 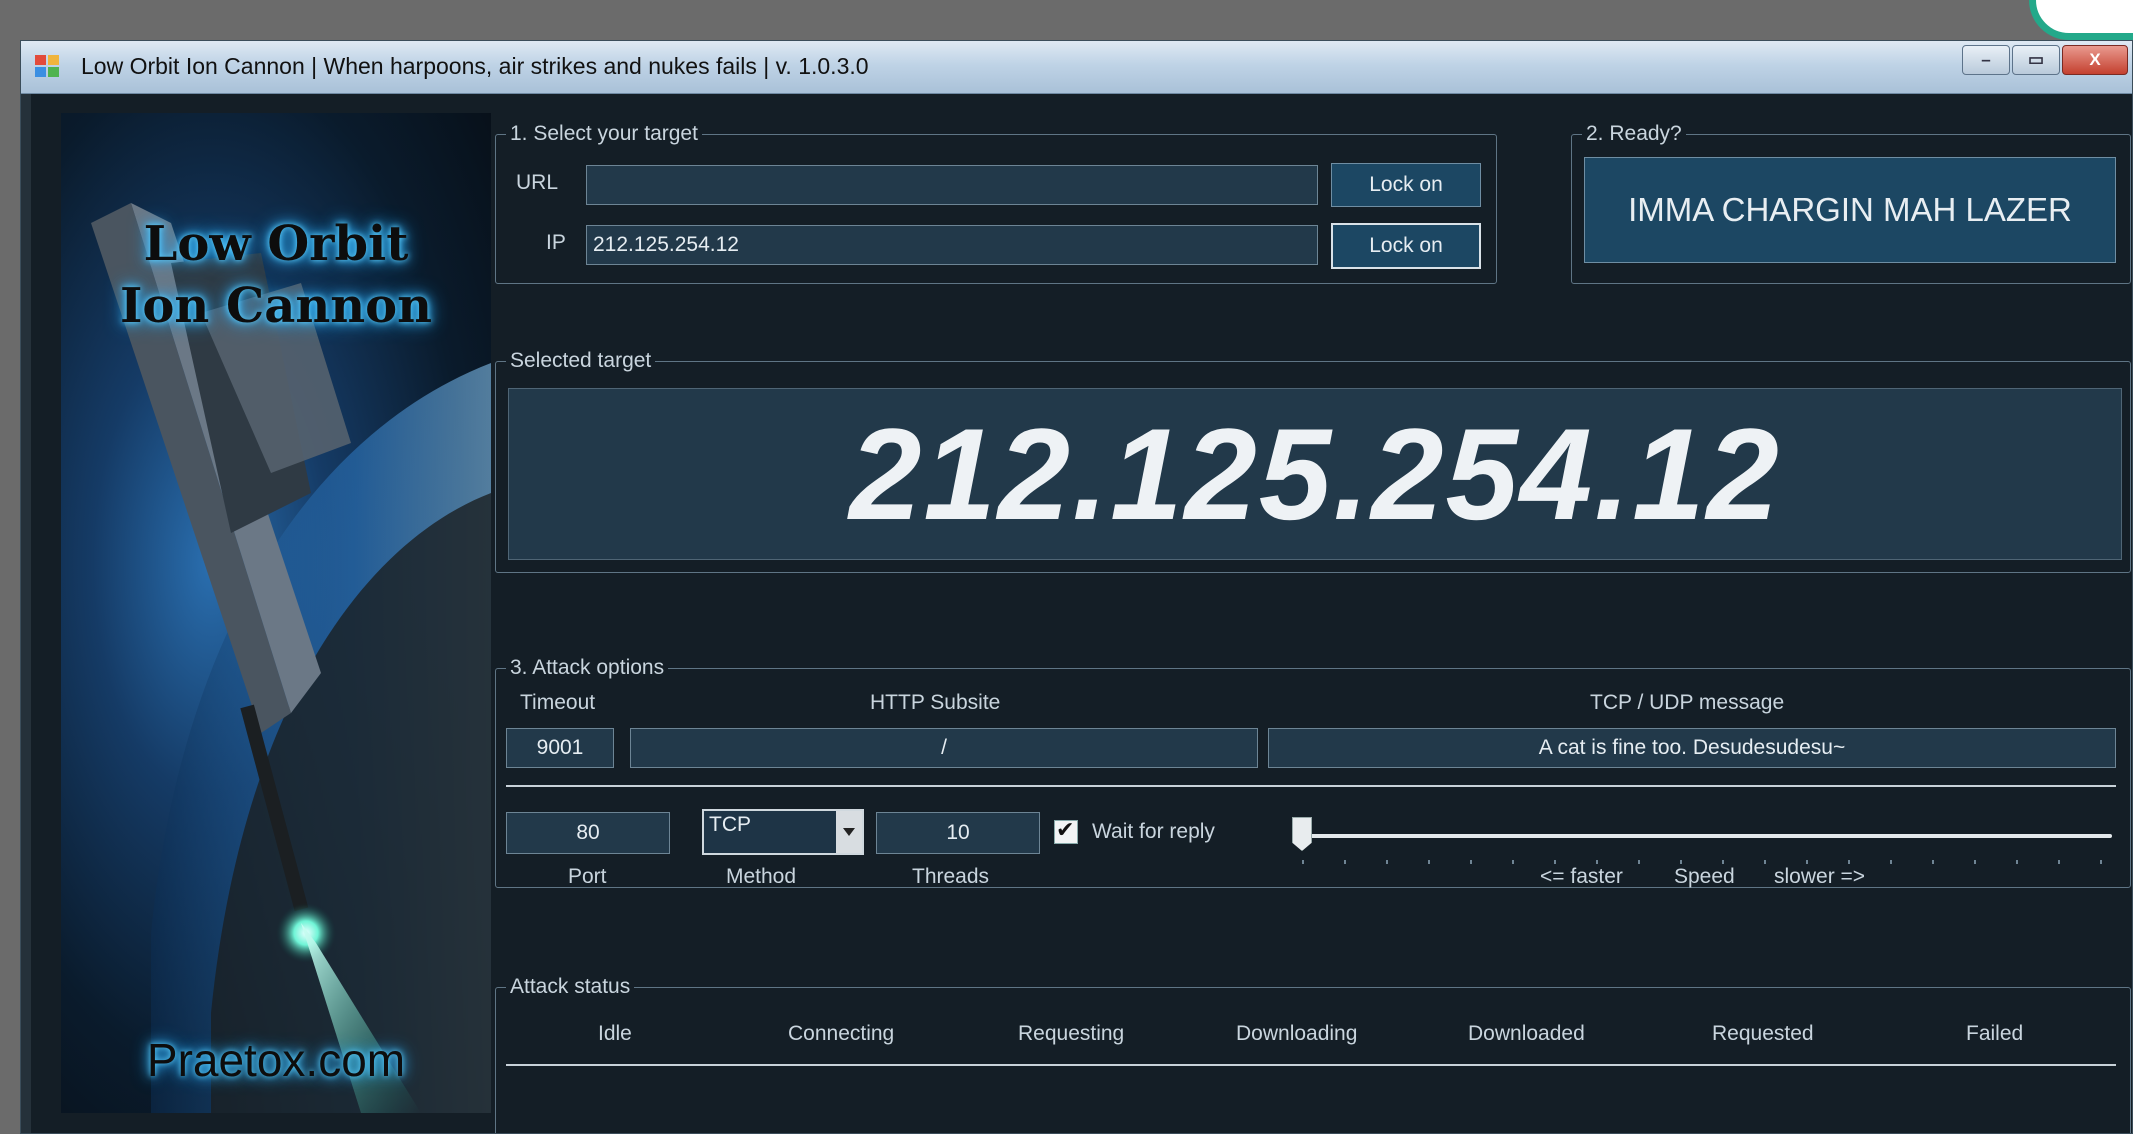 What do you see at coordinates (1297, 1033) in the screenshot?
I see `status-downloading-header: Downloading` at bounding box center [1297, 1033].